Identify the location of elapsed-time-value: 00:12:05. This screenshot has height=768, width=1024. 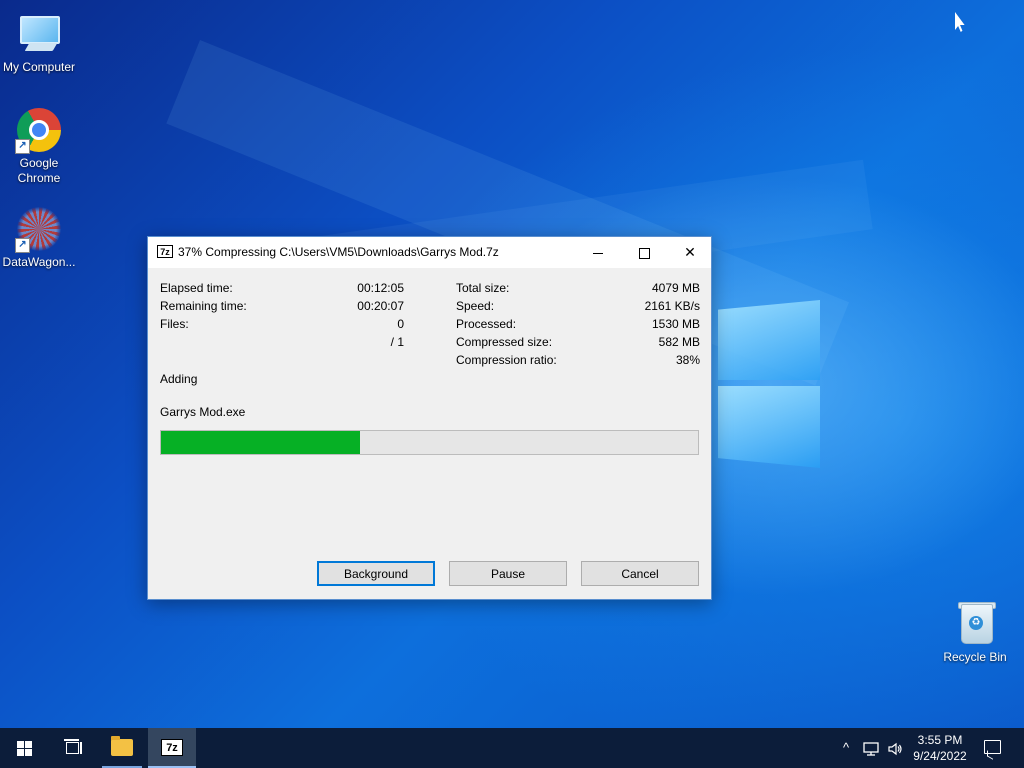
(380, 288).